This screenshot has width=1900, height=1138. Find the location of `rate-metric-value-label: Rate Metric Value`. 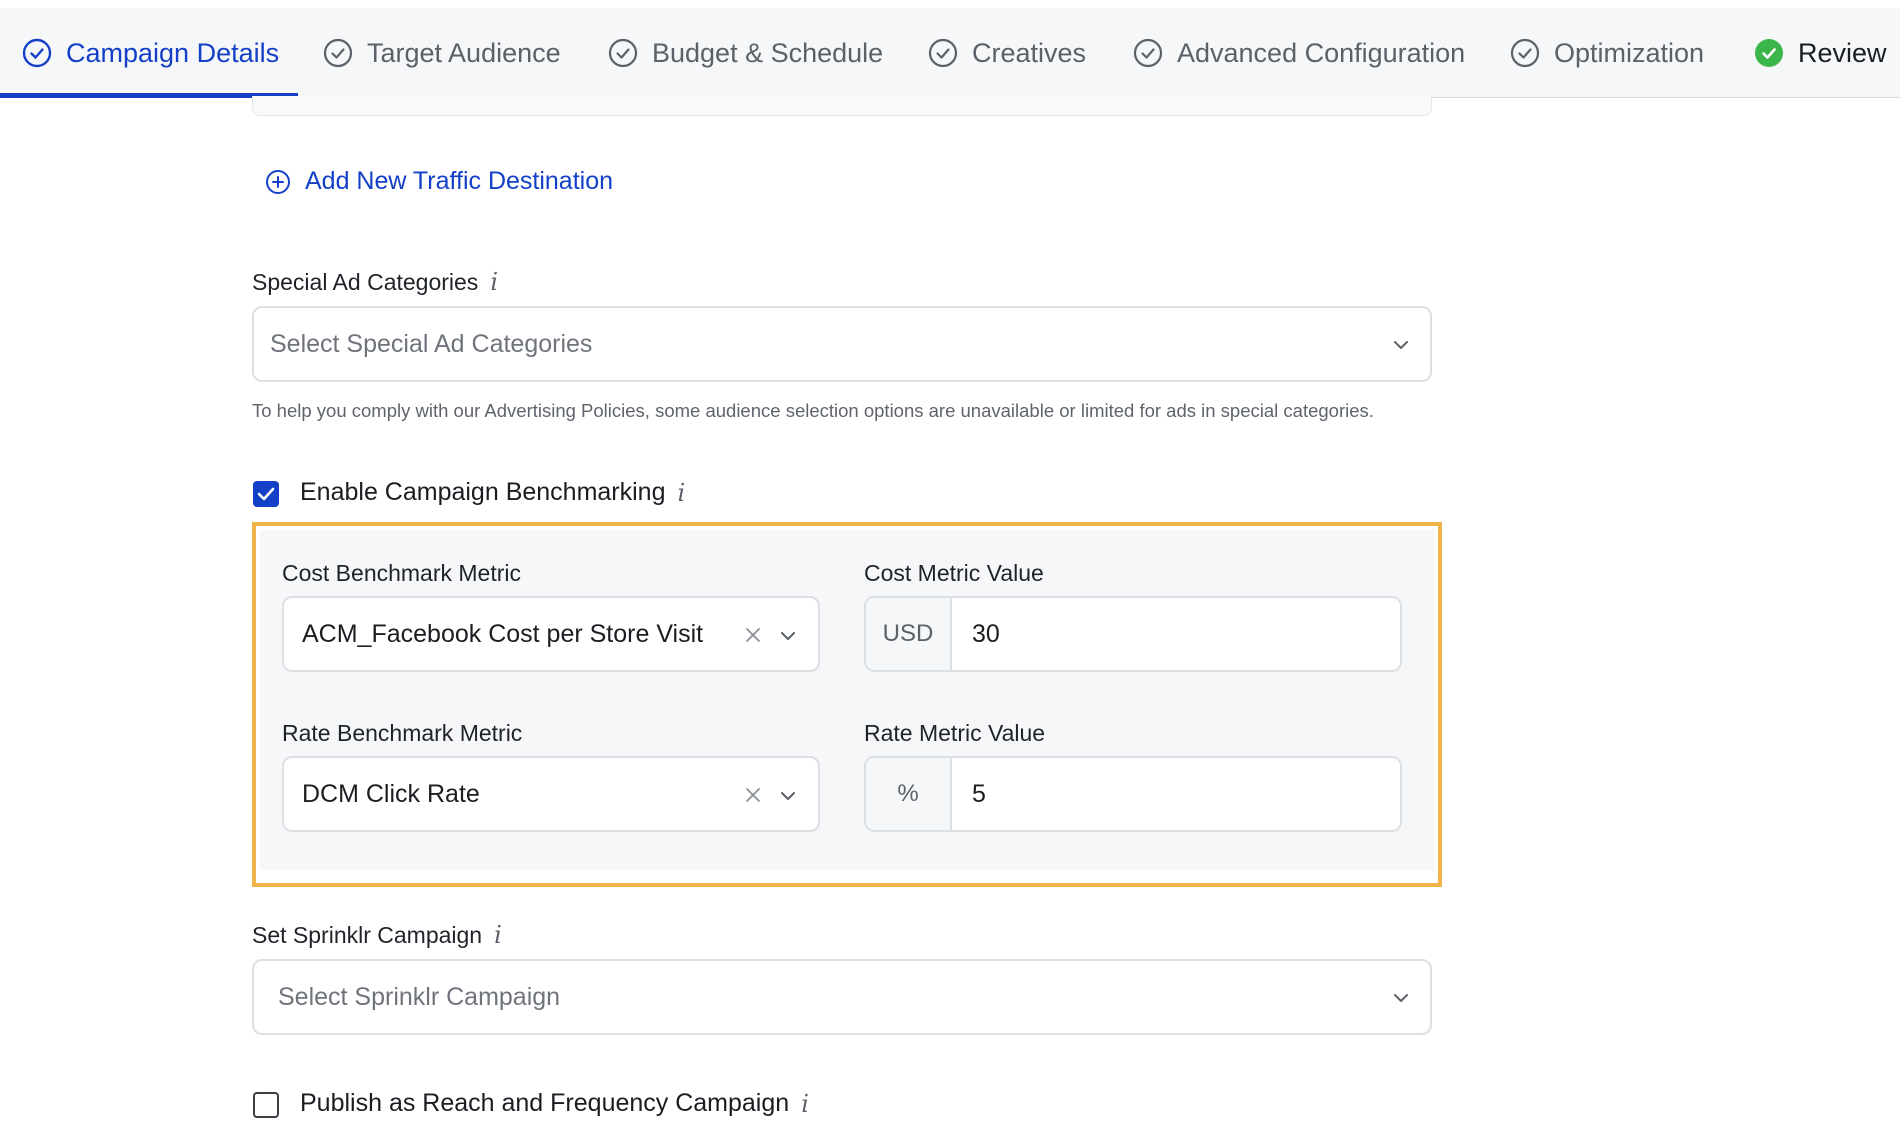

rate-metric-value-label: Rate Metric Value is located at coordinates (955, 733).